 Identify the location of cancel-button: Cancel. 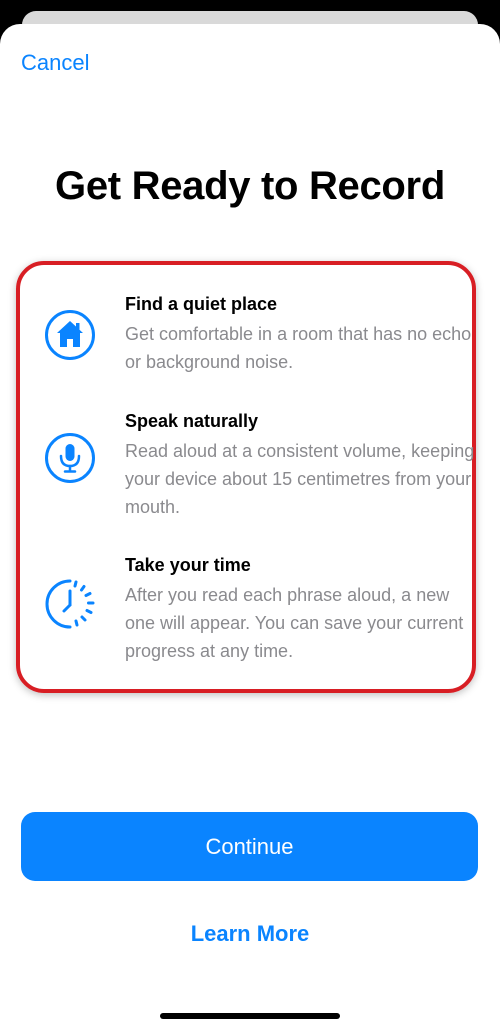
(55, 63).